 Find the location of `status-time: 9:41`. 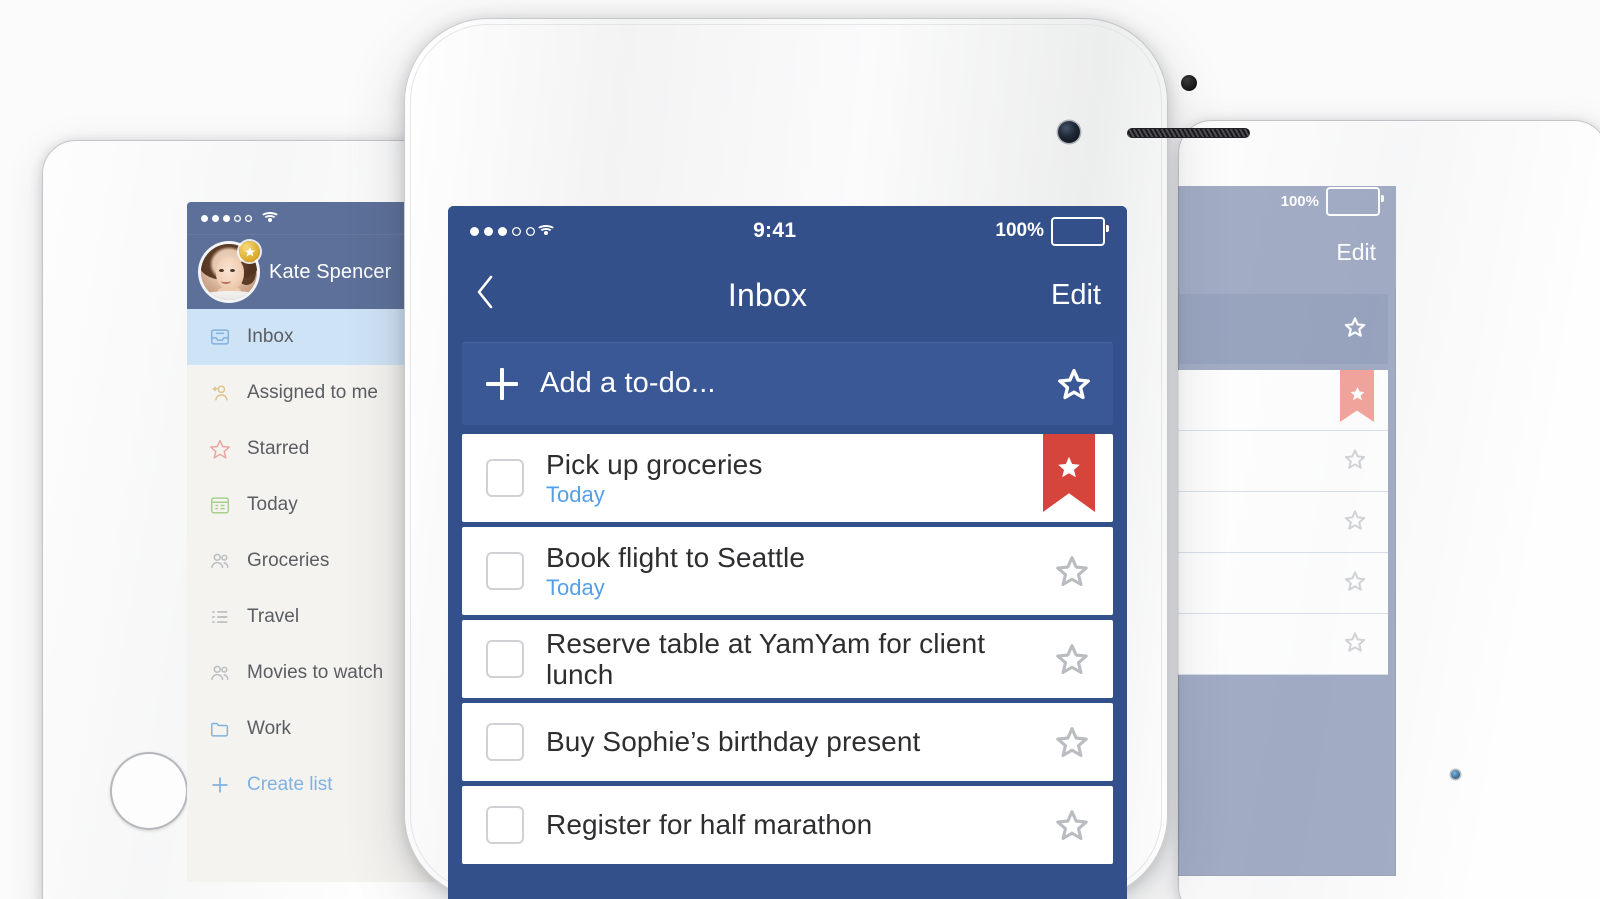

status-time: 9:41 is located at coordinates (775, 230).